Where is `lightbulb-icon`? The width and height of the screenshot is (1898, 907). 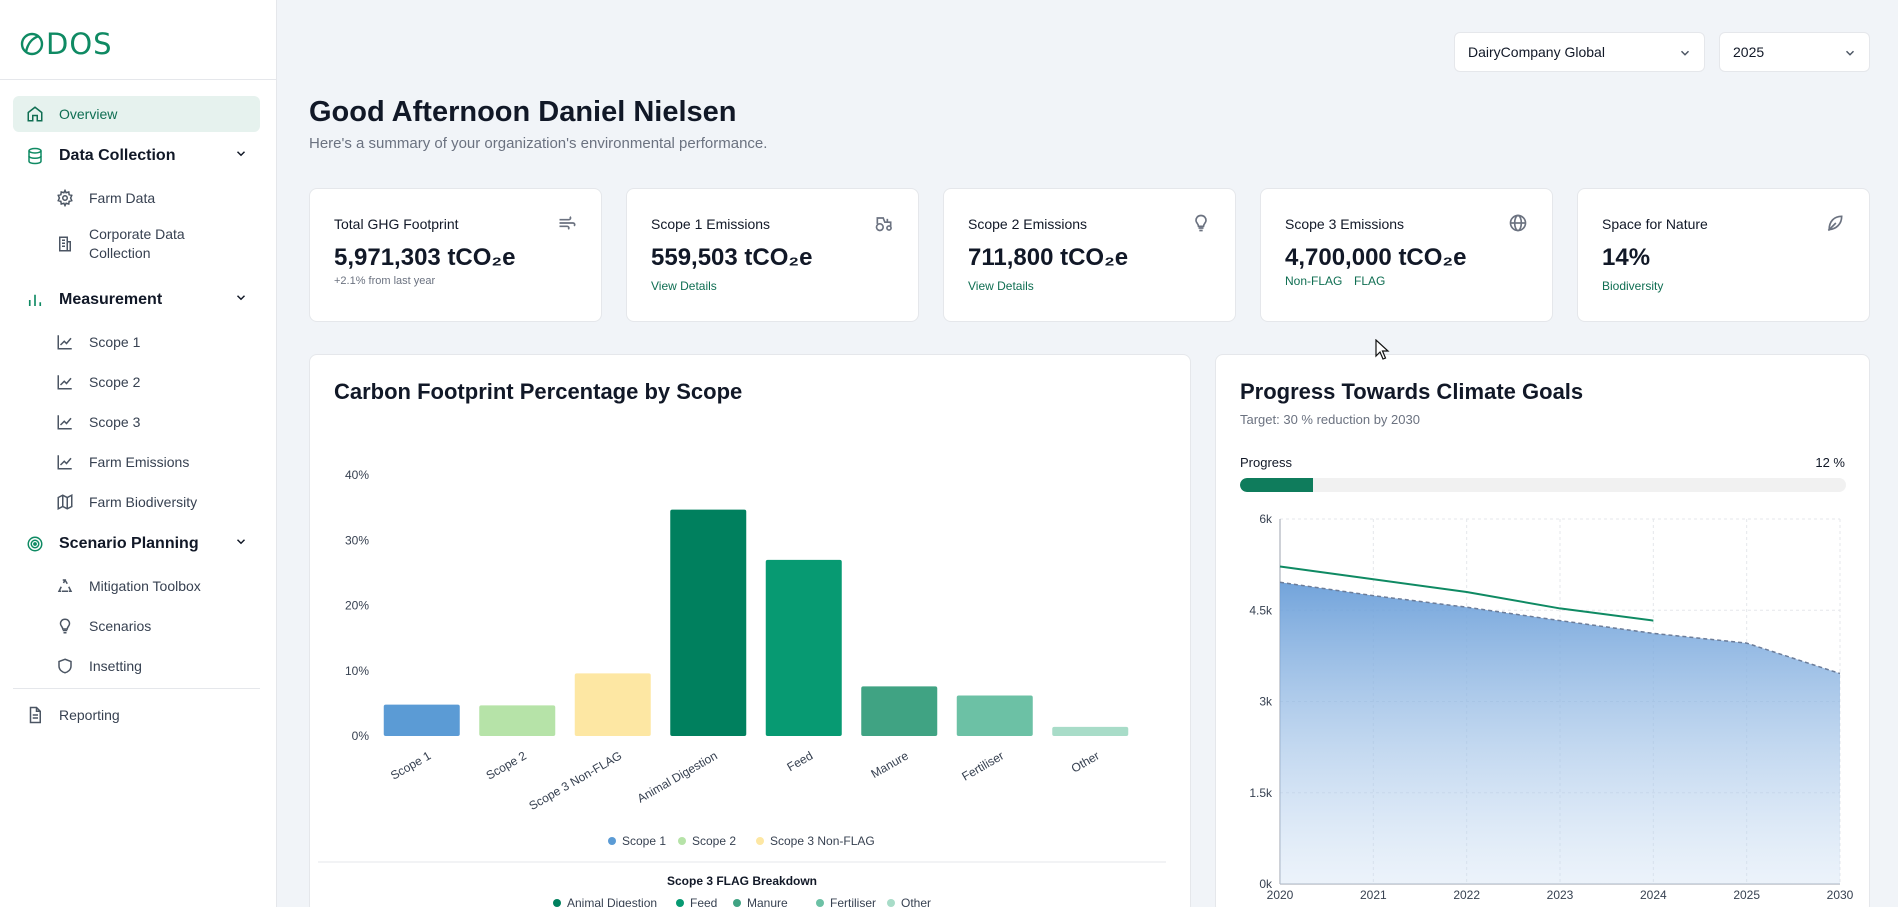 lightbulb-icon is located at coordinates (65, 626).